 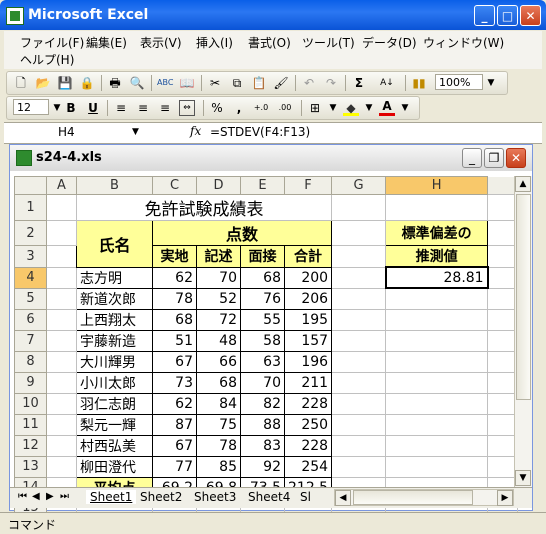 What do you see at coordinates (262, 466) in the screenshot?
I see `score-cell: 92` at bounding box center [262, 466].